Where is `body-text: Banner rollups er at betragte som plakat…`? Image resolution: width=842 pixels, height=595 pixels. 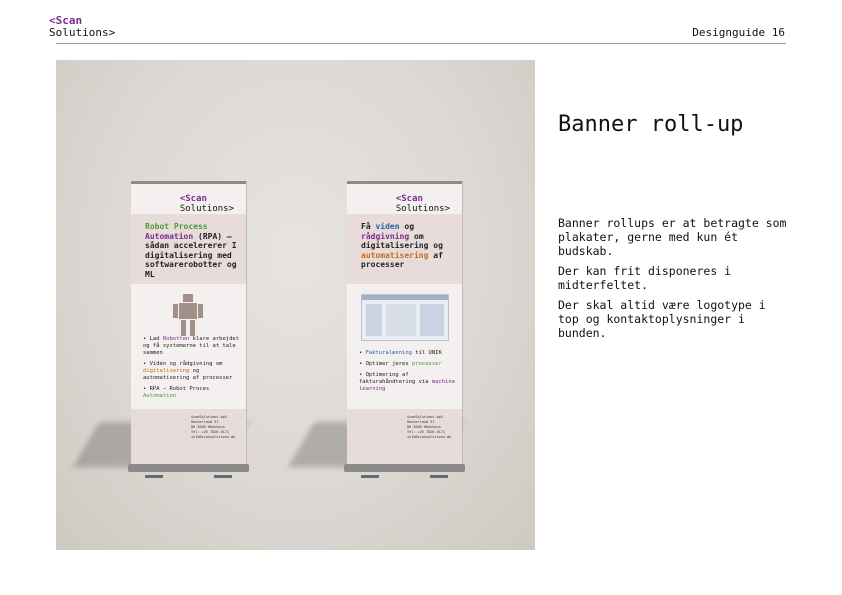
body-text: Banner rollups er at betragte som plakat… is located at coordinates (673, 281).